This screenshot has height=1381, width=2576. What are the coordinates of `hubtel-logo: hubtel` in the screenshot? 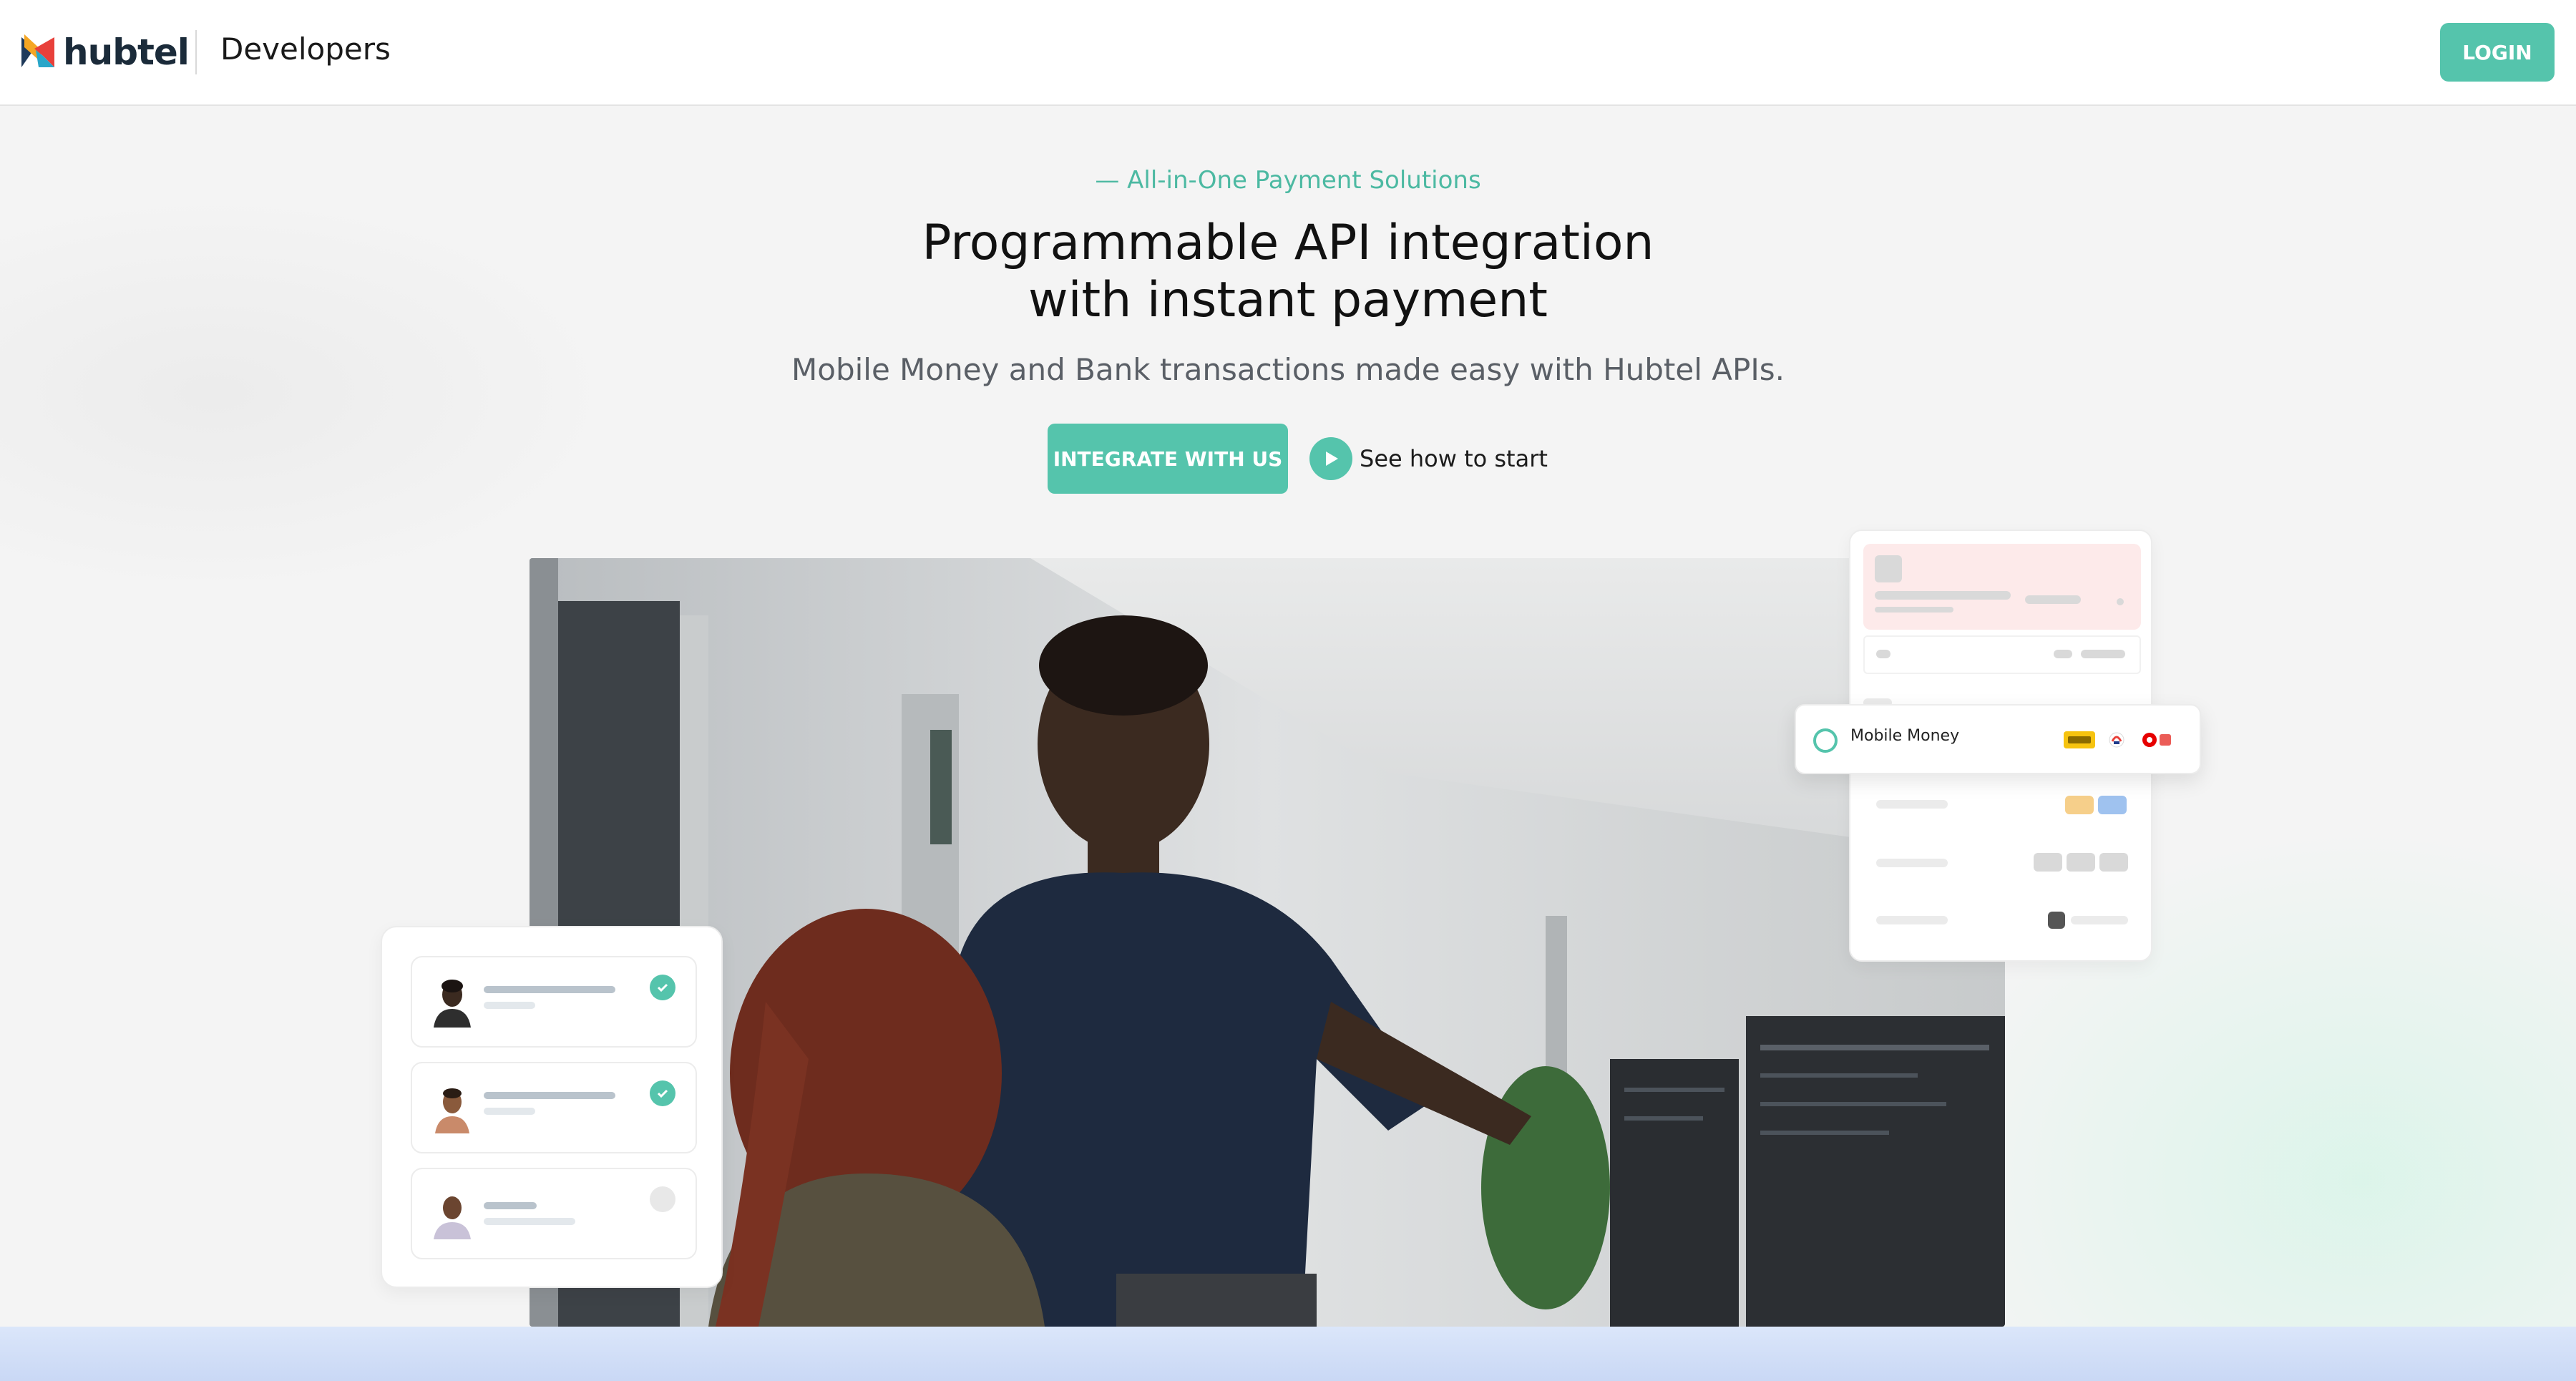 It's located at (105, 52).